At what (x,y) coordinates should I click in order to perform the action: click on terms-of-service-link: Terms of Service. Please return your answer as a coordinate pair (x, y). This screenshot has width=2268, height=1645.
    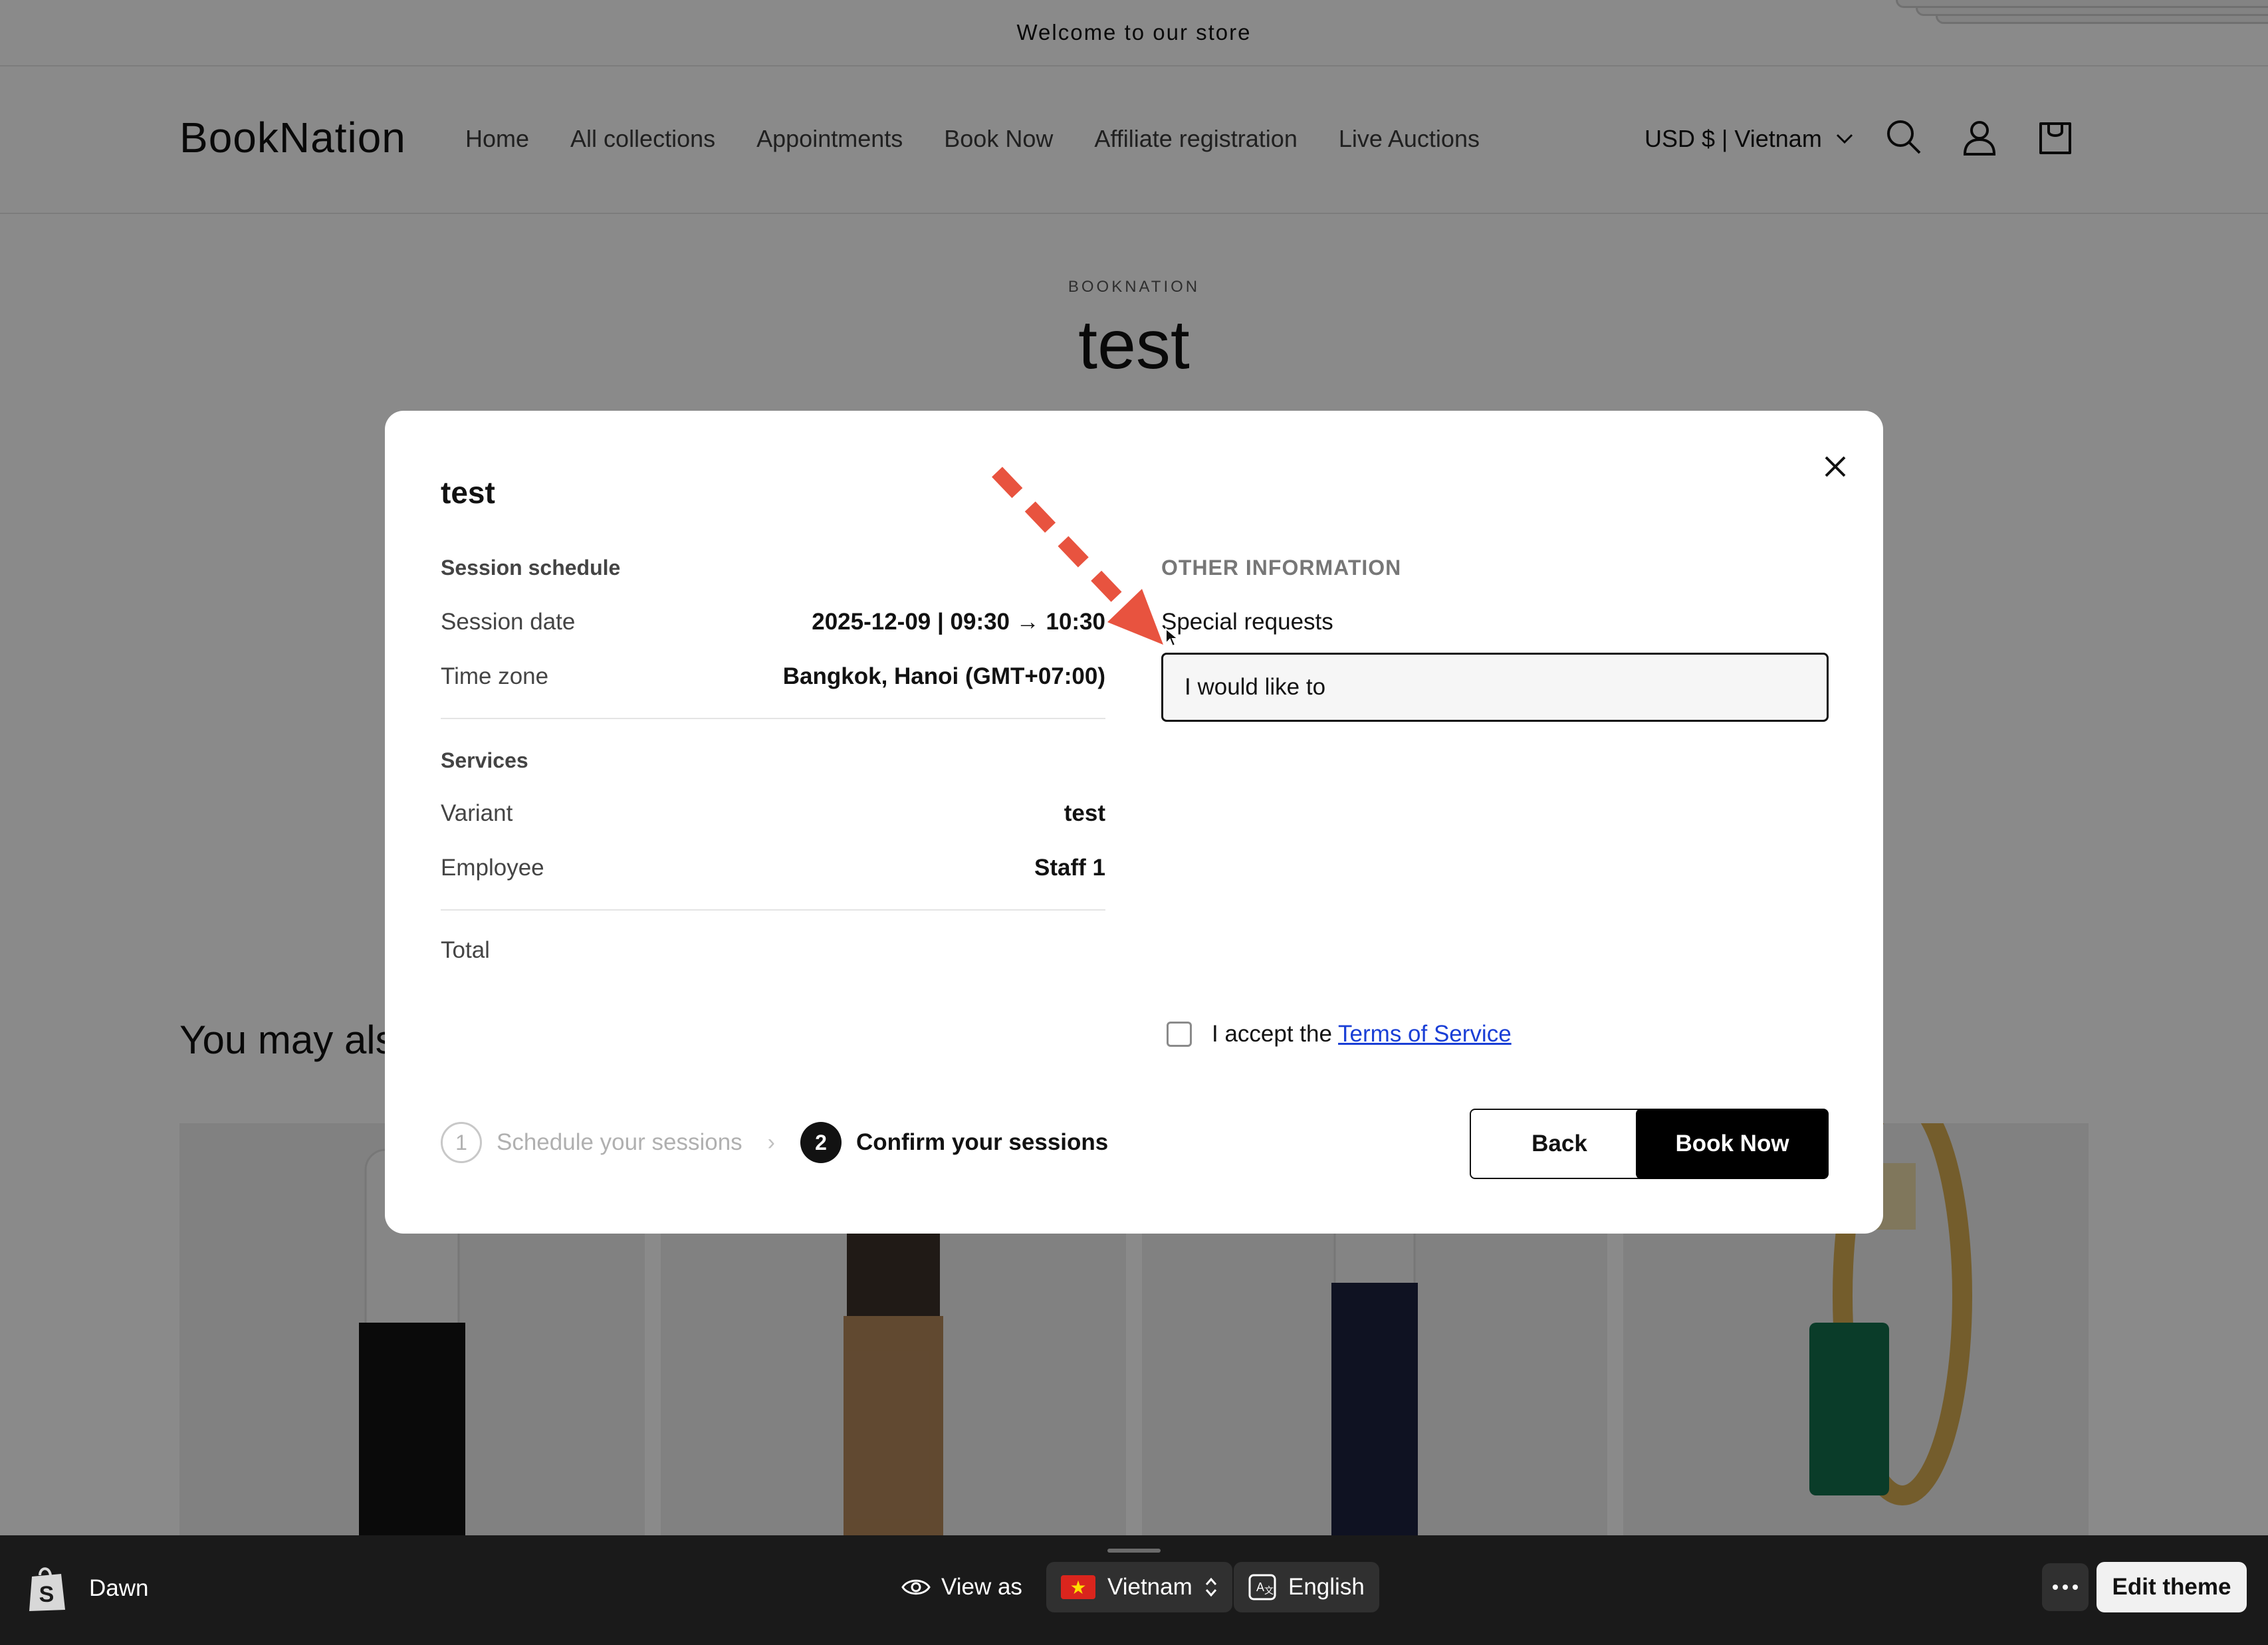
    Looking at the image, I should click on (1425, 1034).